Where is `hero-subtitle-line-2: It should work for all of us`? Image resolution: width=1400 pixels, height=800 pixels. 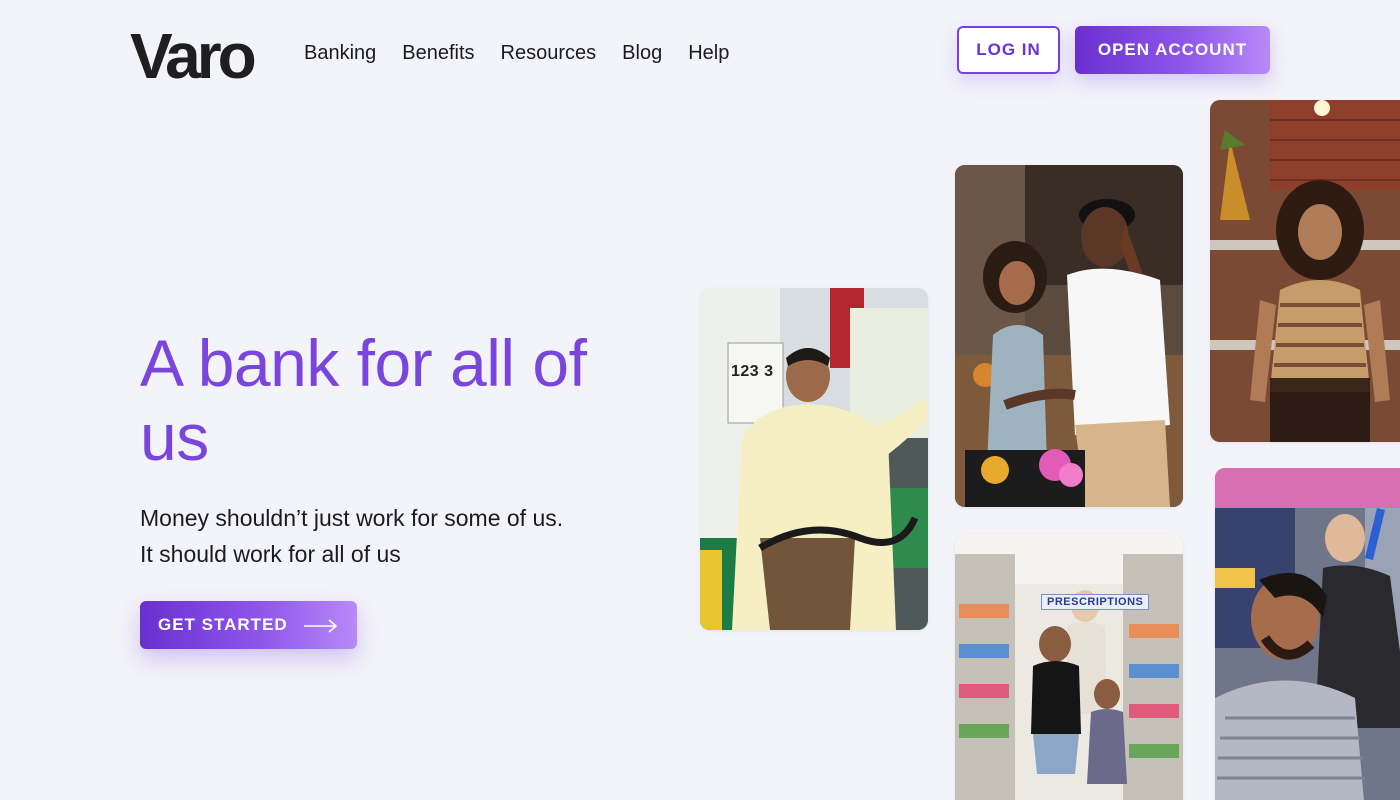
hero-subtitle-line-2: It should work for all of us is located at coordinates (270, 554).